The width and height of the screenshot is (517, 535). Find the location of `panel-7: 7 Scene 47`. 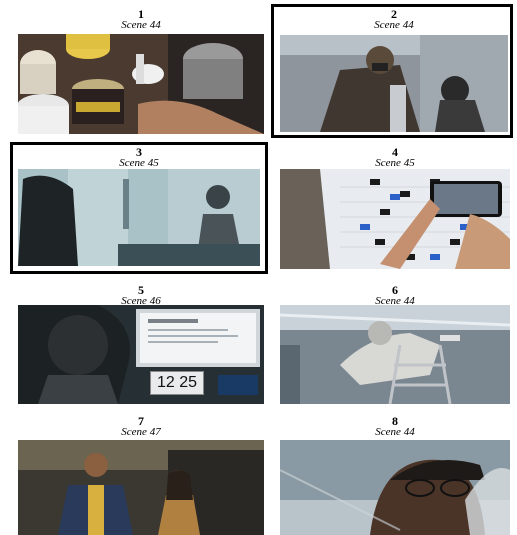

panel-7: 7 Scene 47 is located at coordinates (141, 475).